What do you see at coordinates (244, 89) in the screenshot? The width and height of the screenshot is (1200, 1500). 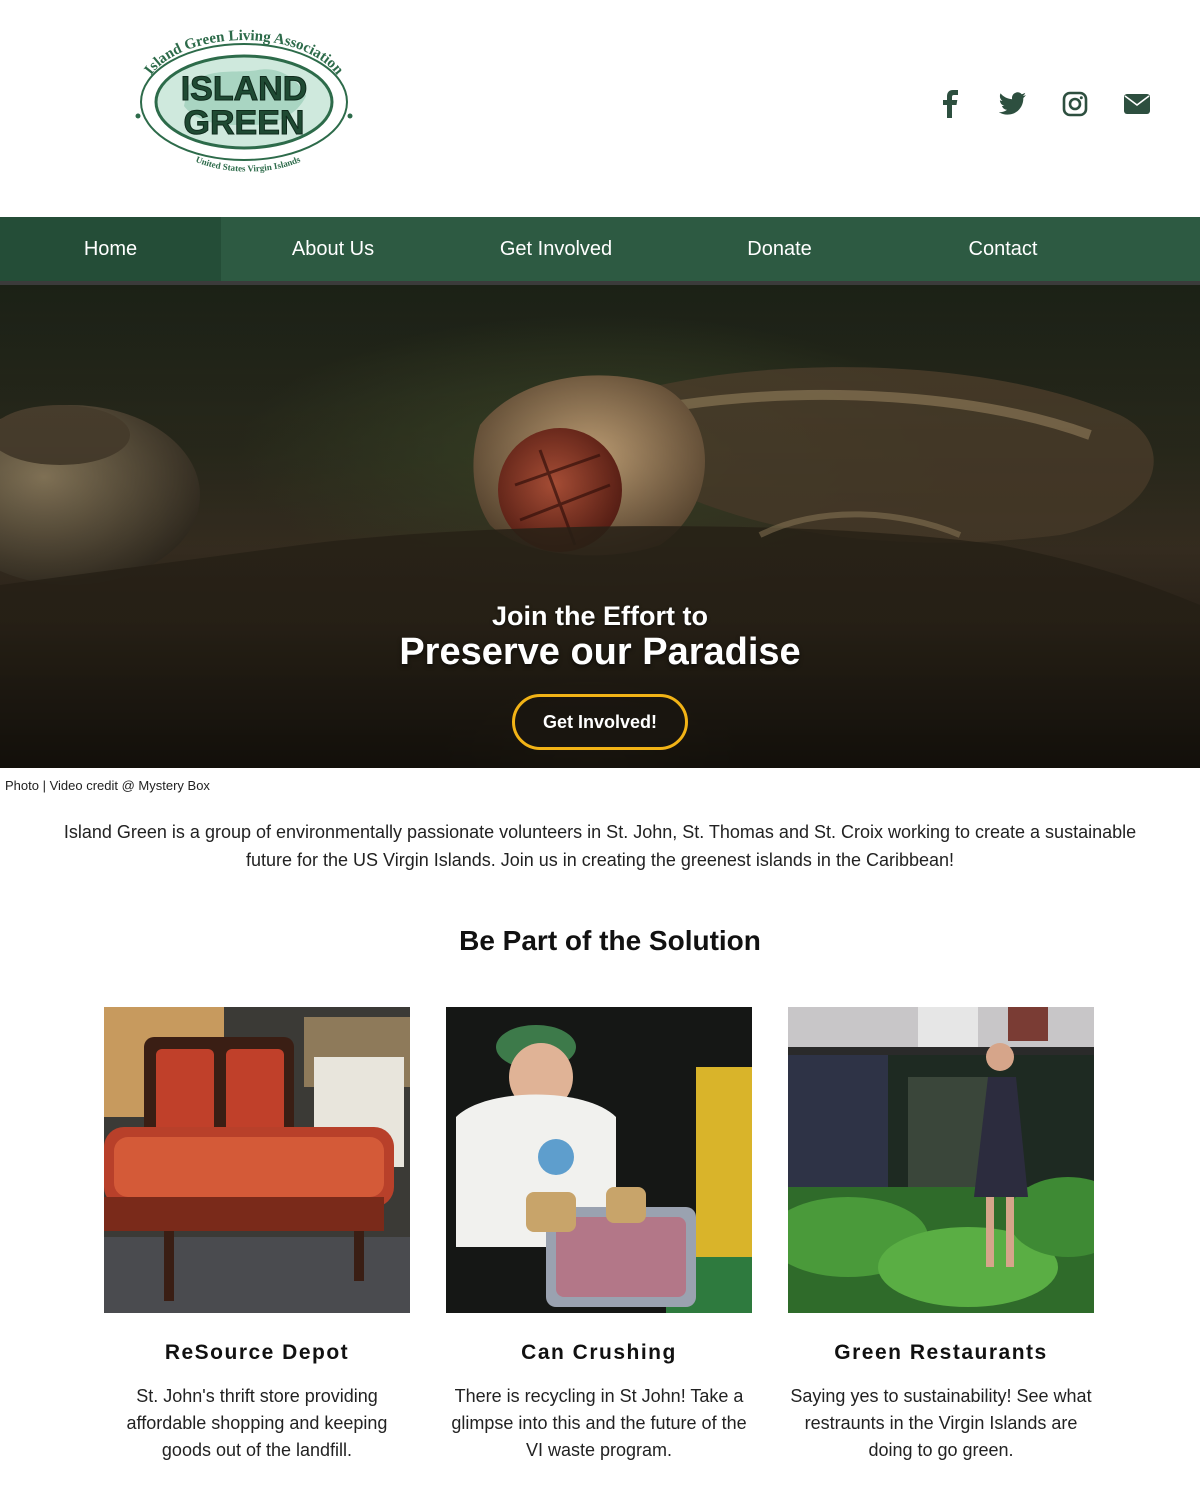 I see `logo-line-1: ISLAND` at bounding box center [244, 89].